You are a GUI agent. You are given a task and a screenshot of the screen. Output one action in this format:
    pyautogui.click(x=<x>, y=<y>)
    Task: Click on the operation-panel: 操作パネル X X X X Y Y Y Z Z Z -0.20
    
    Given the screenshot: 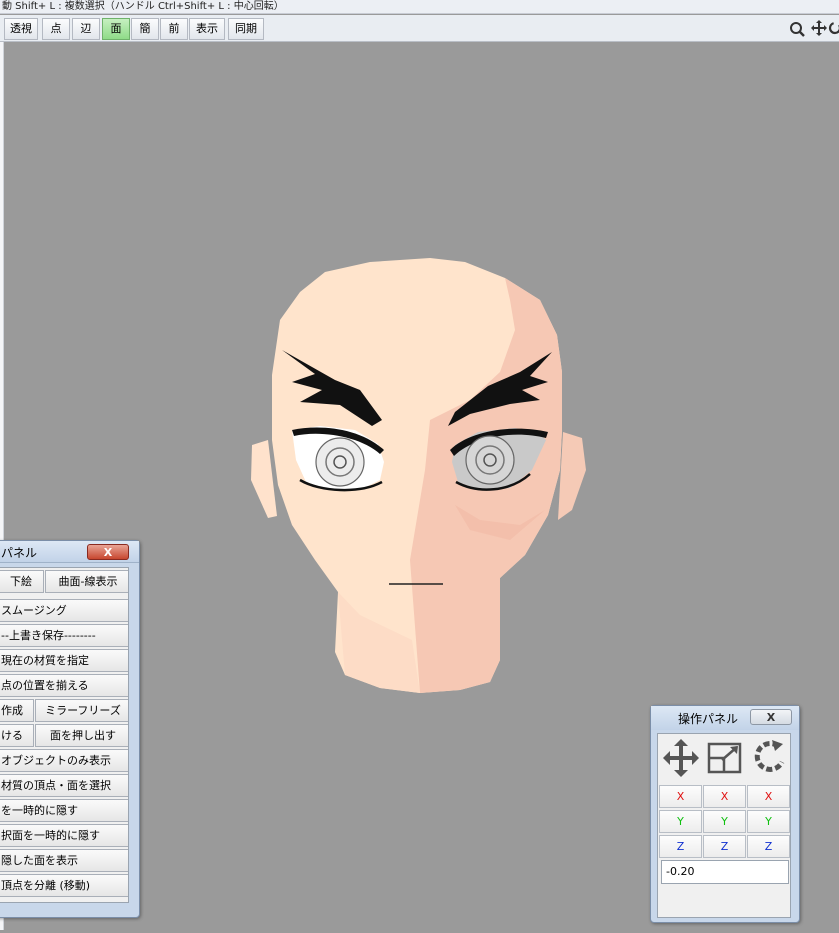 What is the action you would take?
    pyautogui.click(x=725, y=814)
    